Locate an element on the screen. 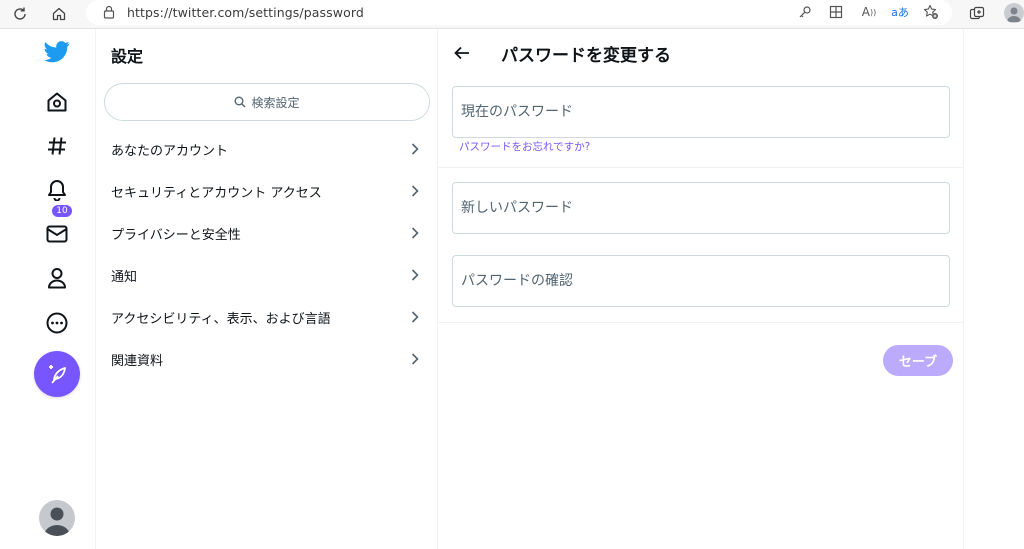 The width and height of the screenshot is (1024, 549). profile-person-icon is located at coordinates (57, 278).